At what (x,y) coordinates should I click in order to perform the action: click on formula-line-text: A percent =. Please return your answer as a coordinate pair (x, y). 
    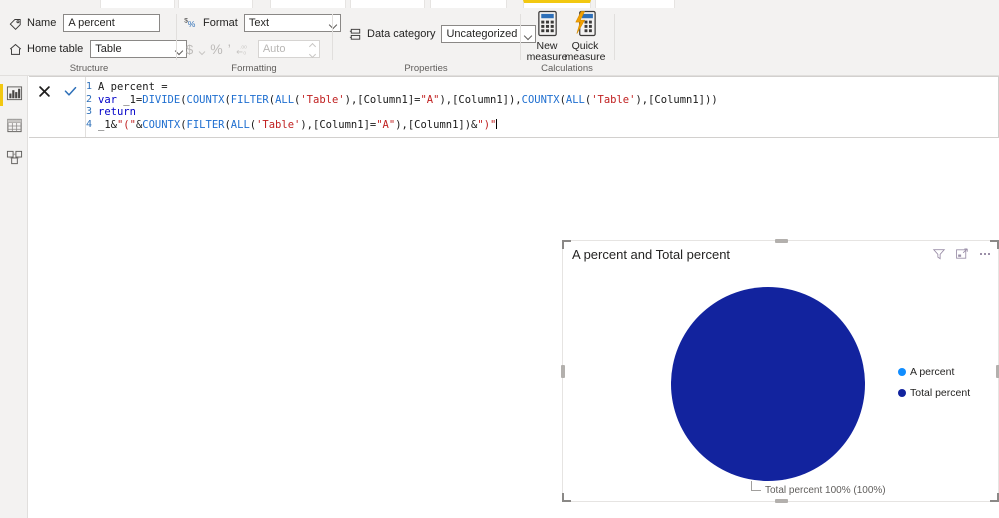
    Looking at the image, I should click on (133, 87).